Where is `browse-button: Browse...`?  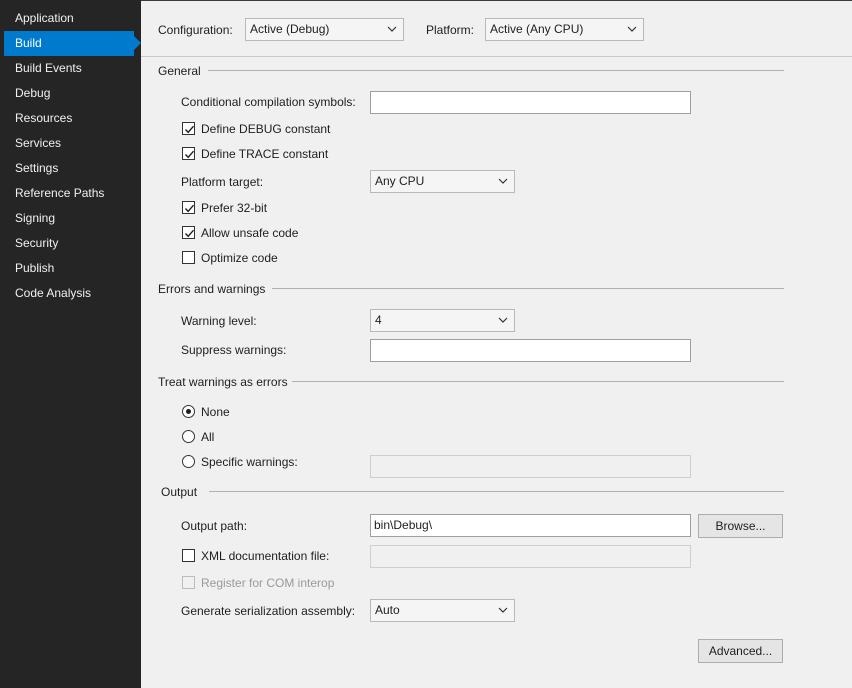
browse-button: Browse... is located at coordinates (740, 526).